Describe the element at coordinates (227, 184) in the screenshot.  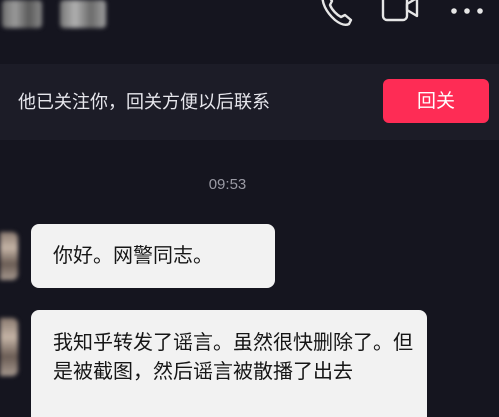
I see `message-timestamp: 09:53` at that location.